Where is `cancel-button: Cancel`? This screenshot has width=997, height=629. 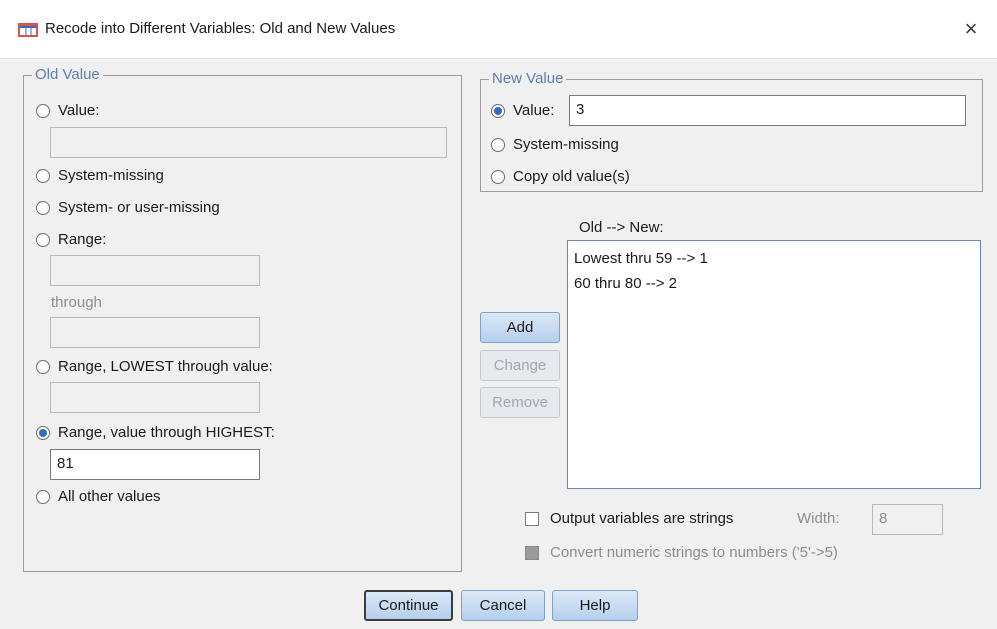 cancel-button: Cancel is located at coordinates (503, 605).